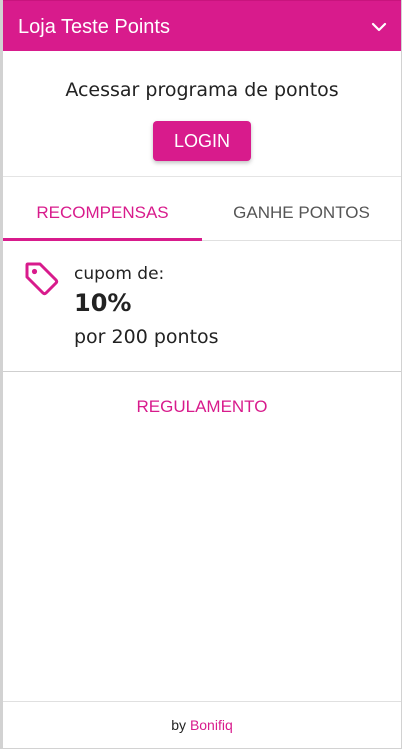  Describe the element at coordinates (211, 725) in the screenshot. I see `bonifiq-link: Bonifiq` at that location.